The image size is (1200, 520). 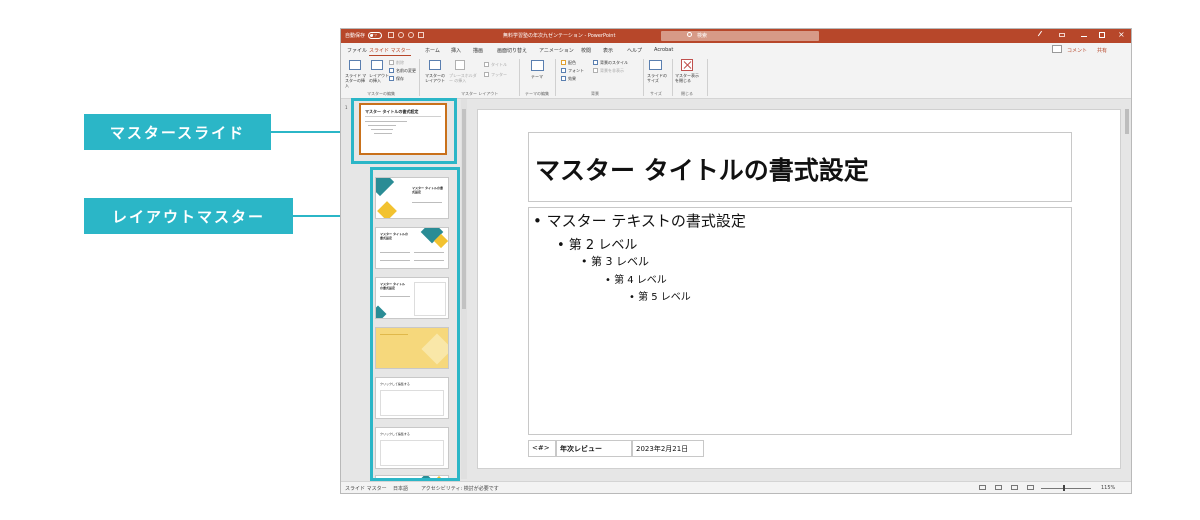 I want to click on status-language: 日本語, so click(x=400, y=488).